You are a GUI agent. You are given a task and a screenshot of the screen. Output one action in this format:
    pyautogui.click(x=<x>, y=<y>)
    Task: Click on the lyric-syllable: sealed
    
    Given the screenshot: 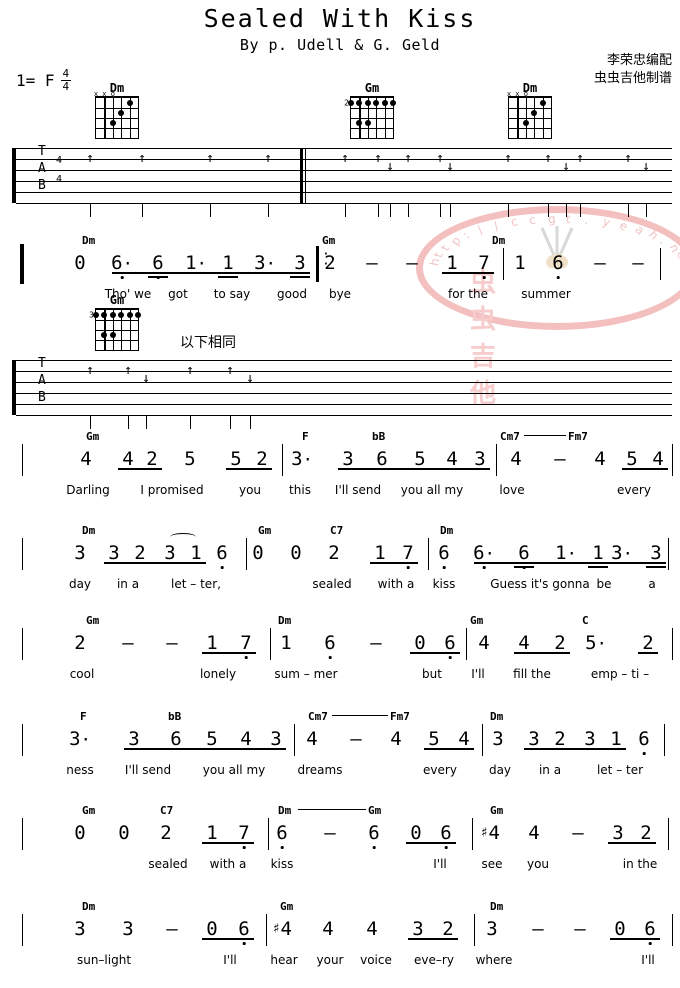 What is the action you would take?
    pyautogui.click(x=332, y=584)
    